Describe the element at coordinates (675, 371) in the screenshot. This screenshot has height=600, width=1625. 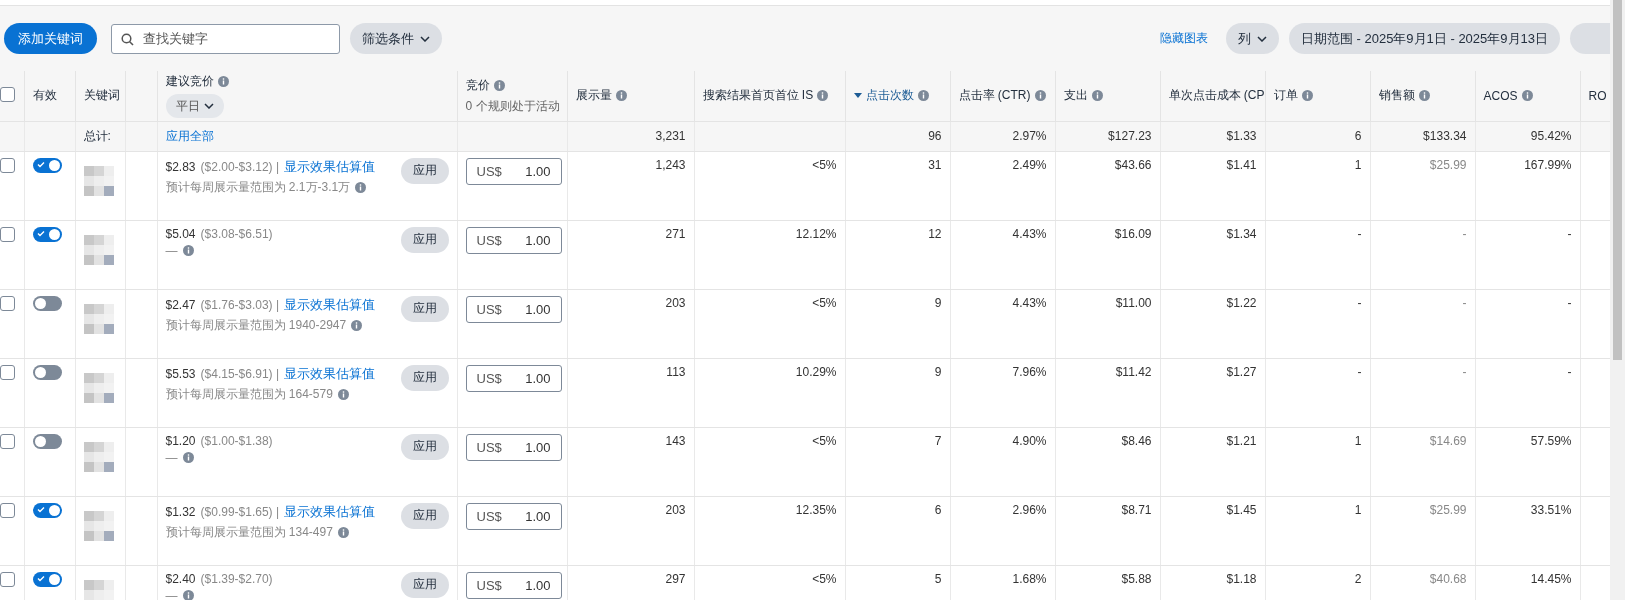
I see `metric-value: 113` at that location.